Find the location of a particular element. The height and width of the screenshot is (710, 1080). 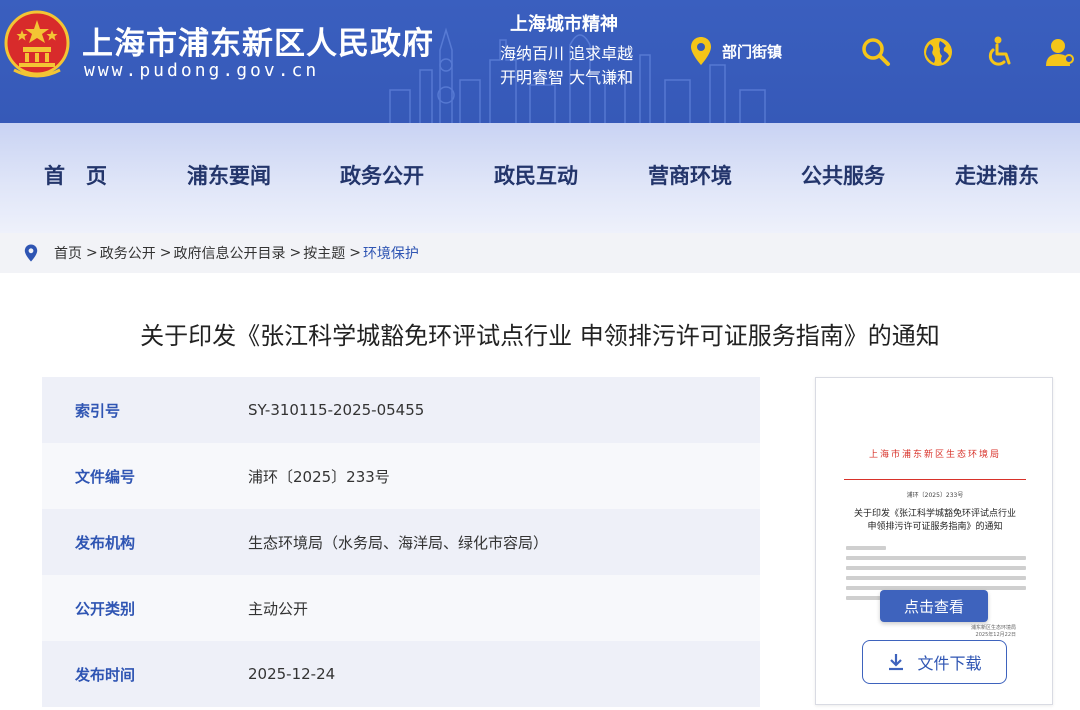

download-file-button: 文件下载 is located at coordinates (934, 662).